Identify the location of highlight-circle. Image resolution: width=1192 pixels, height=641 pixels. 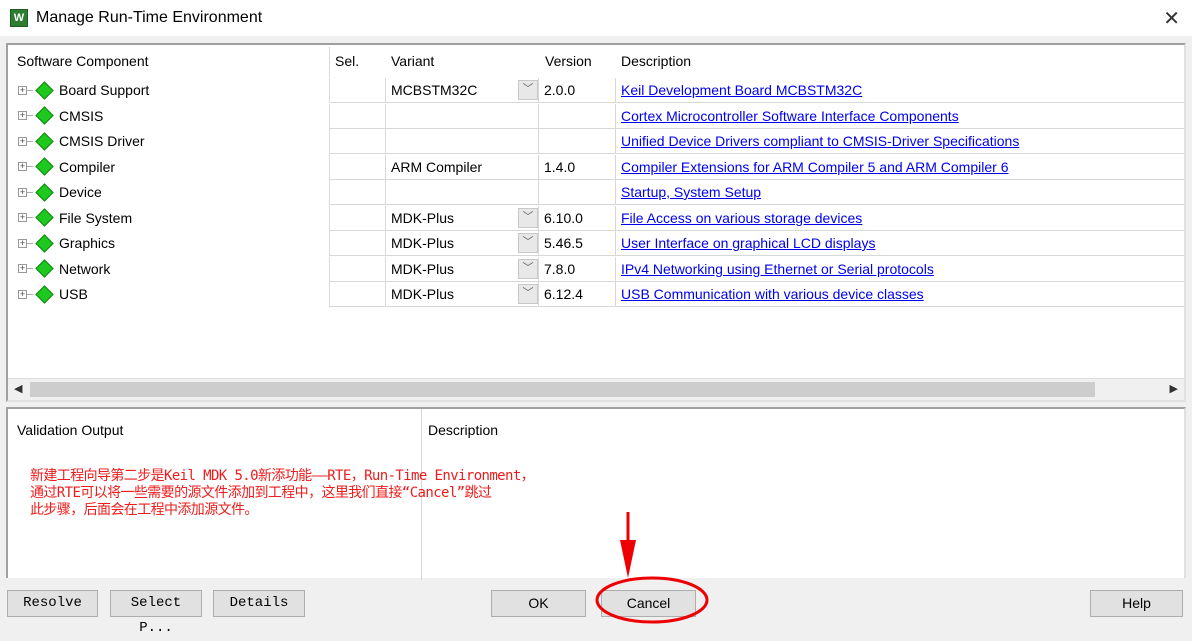
(652, 600).